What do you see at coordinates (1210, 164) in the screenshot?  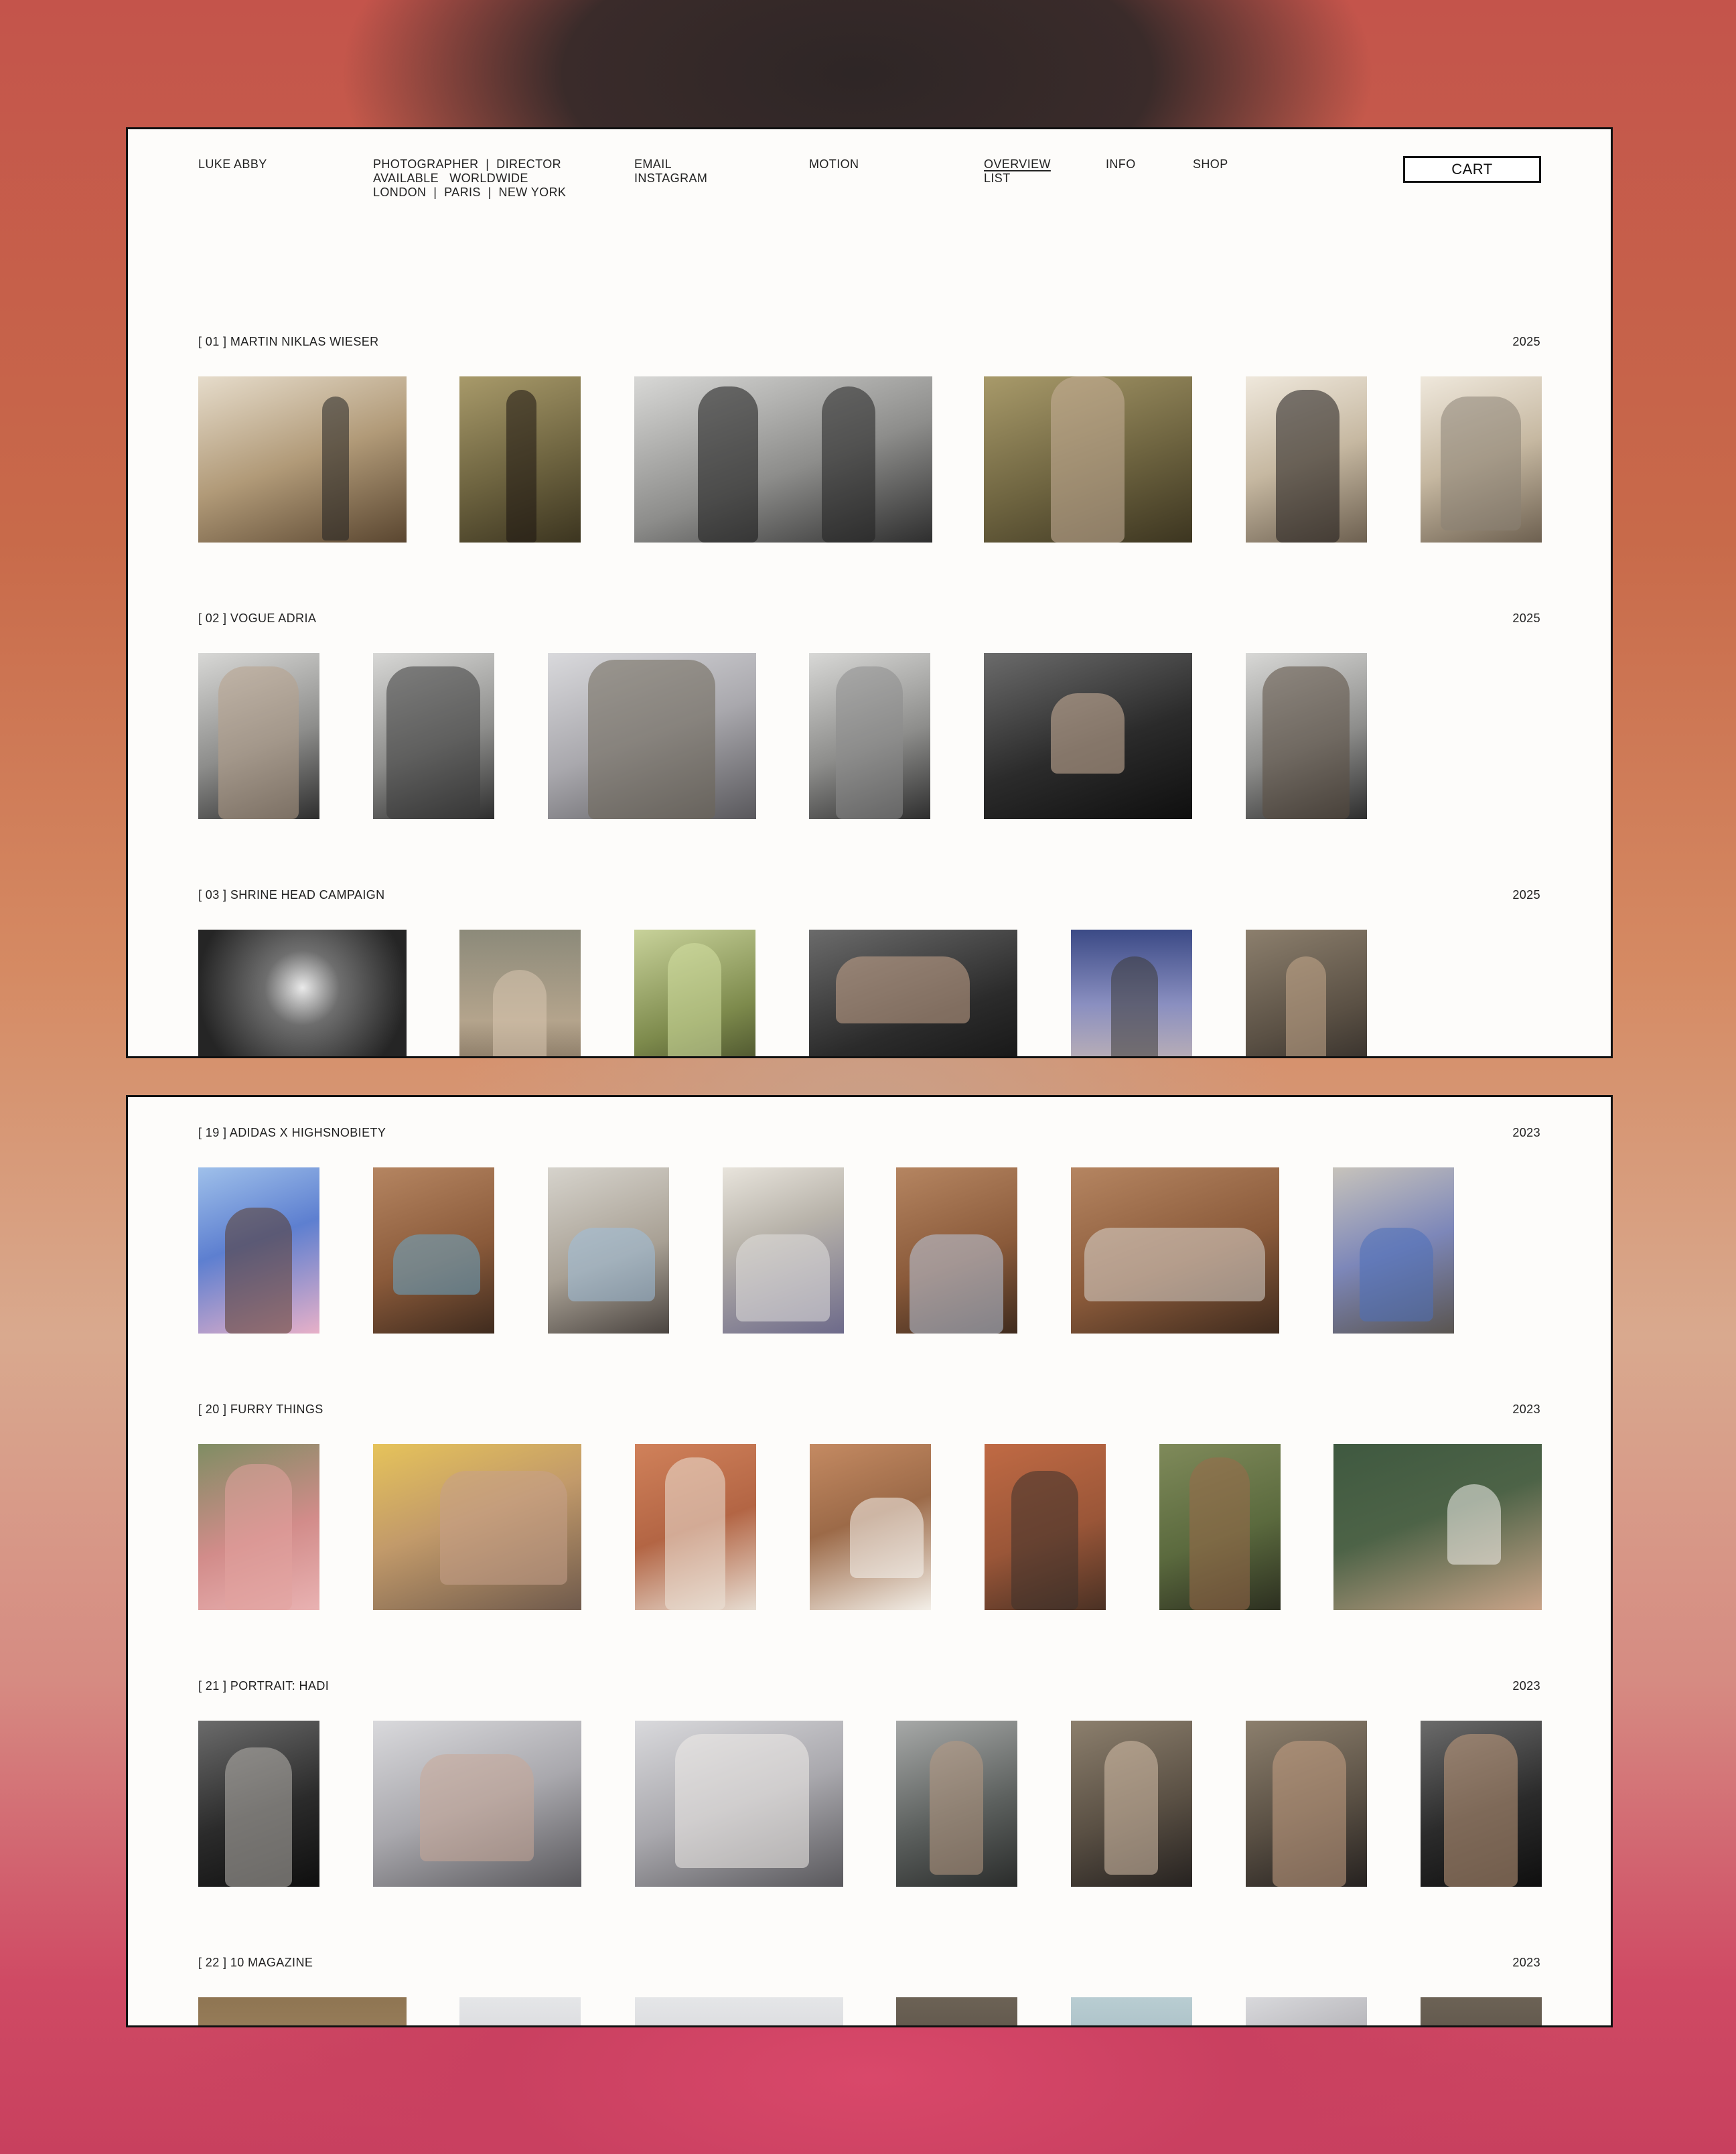 I see `nav-shop: SHOP` at bounding box center [1210, 164].